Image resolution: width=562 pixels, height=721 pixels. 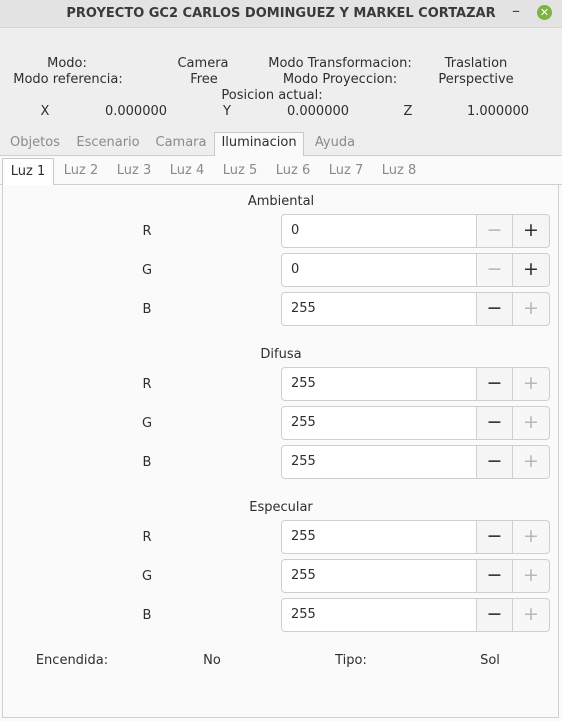 I want to click on difusa-b-input: 255, so click(x=379, y=462).